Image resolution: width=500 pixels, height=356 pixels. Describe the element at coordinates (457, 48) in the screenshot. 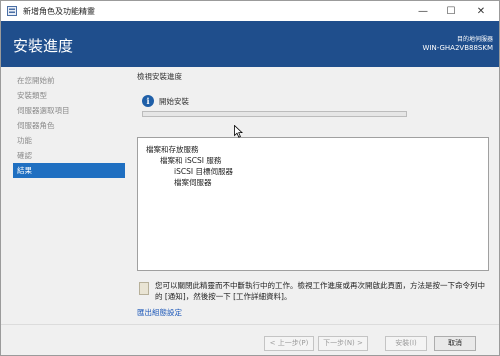

I see `destination-server-name: WIN-GHA2VB88SKM` at that location.